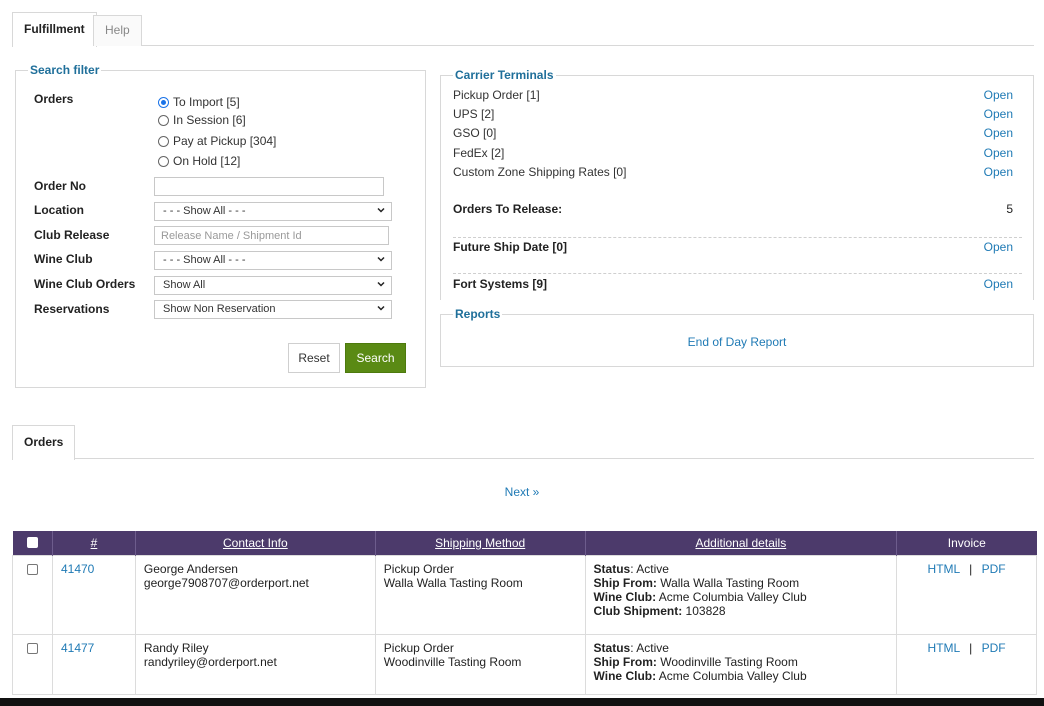 Image resolution: width=1044 pixels, height=706 pixels. What do you see at coordinates (77, 569) in the screenshot?
I see `order-number-link: 41470` at bounding box center [77, 569].